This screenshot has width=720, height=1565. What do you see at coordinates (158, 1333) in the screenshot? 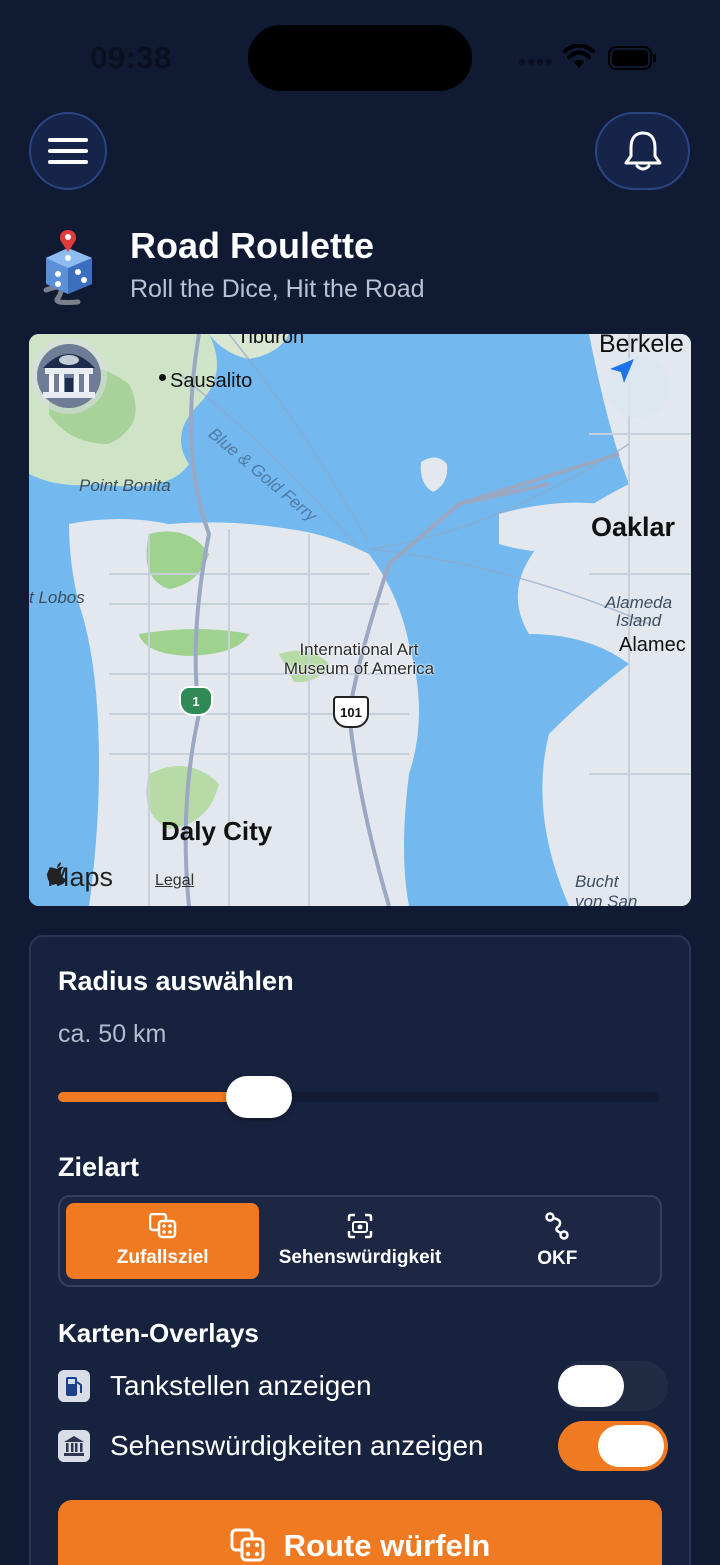
I see `overlays-title: Karten-Overlays` at bounding box center [158, 1333].